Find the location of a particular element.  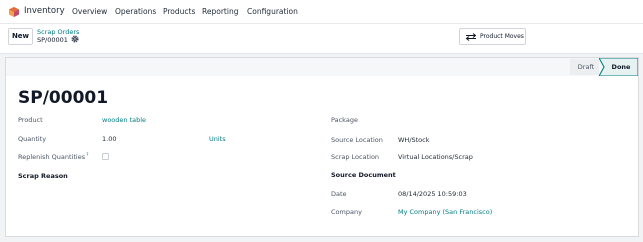

stage-done: Done is located at coordinates (621, 67).